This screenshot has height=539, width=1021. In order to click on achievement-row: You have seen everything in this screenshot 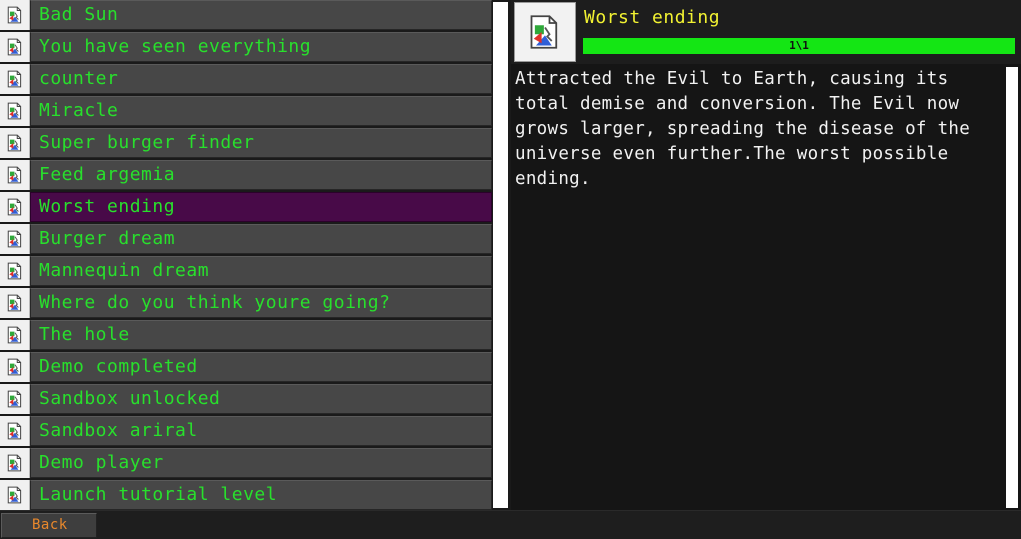, I will do `click(246, 47)`.